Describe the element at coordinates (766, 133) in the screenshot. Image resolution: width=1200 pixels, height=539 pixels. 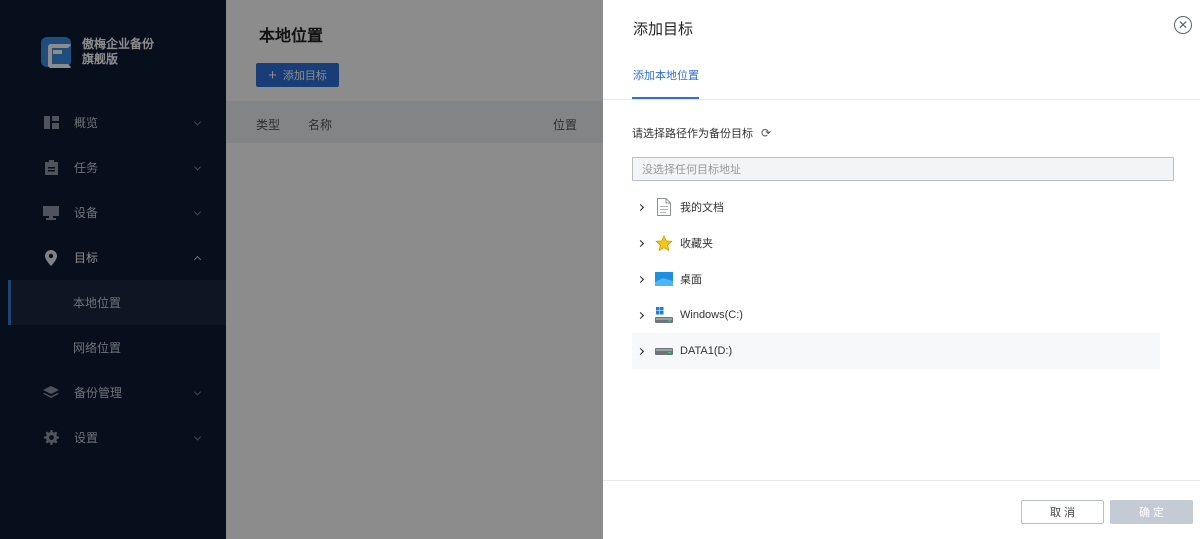
I see `refresh-icon: ⟳` at that location.